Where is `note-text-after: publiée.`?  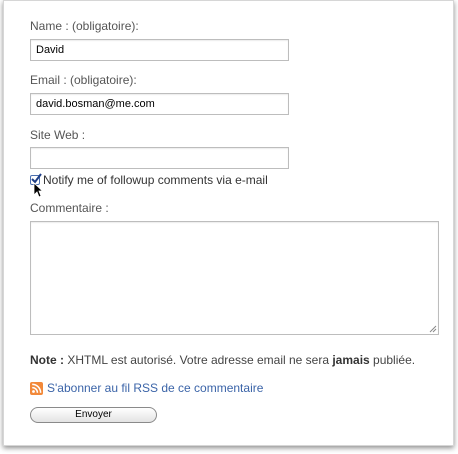
note-text-after: publiée. is located at coordinates (392, 360).